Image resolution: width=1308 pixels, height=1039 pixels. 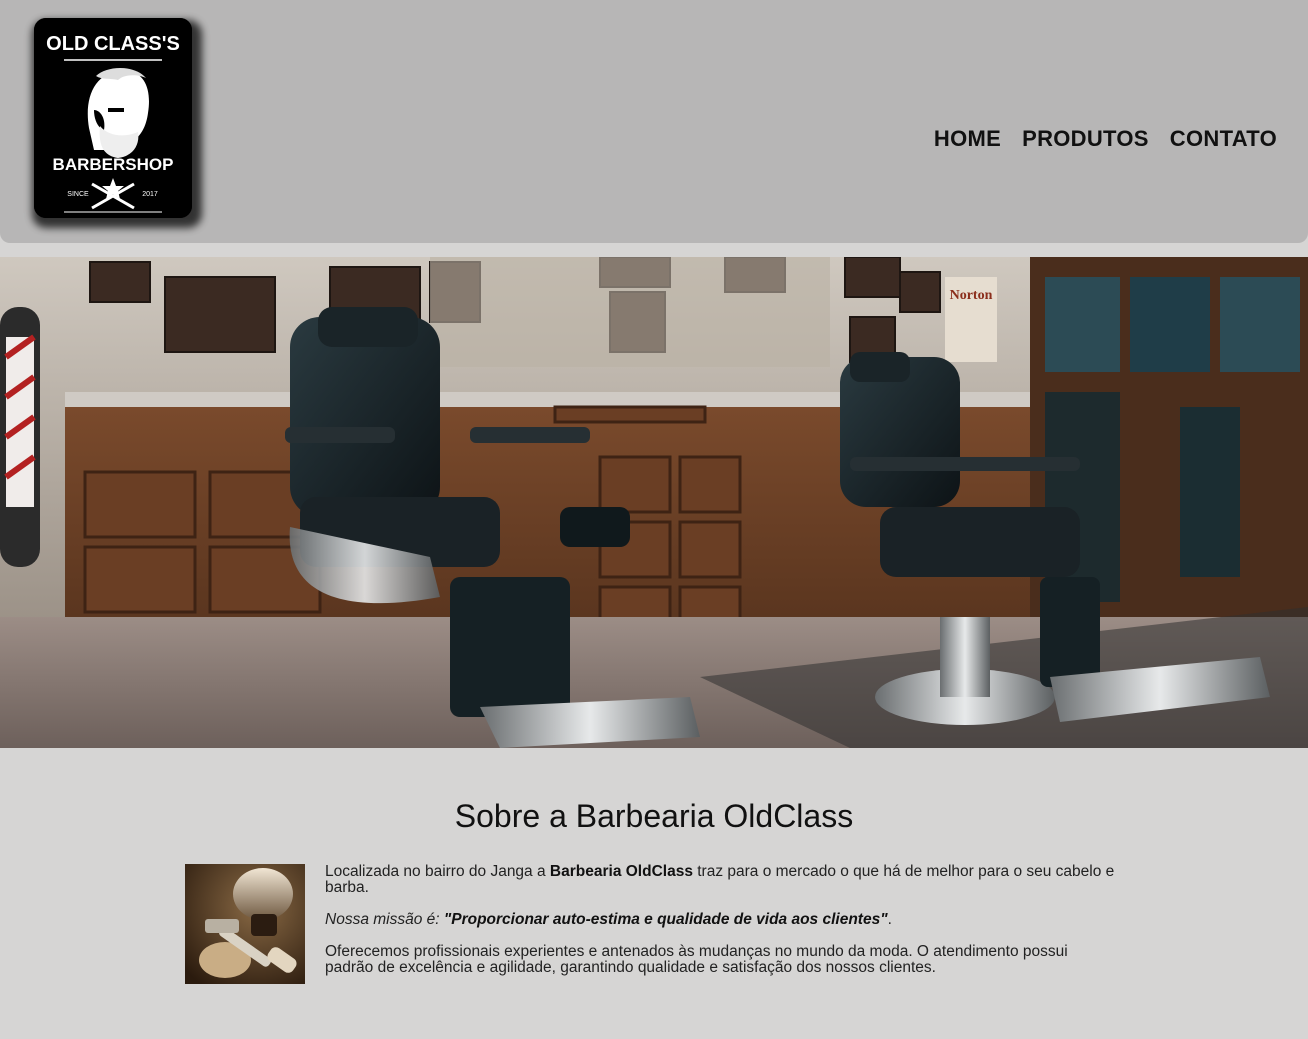 I want to click on about-p1-before: Localizada no bairro do Janga a, so click(x=437, y=871).